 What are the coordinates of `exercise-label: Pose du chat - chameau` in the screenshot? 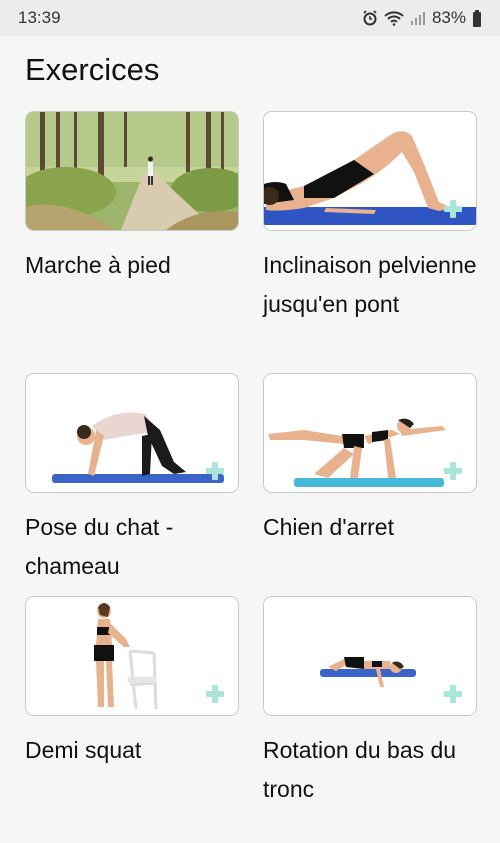 It's located at (140, 547).